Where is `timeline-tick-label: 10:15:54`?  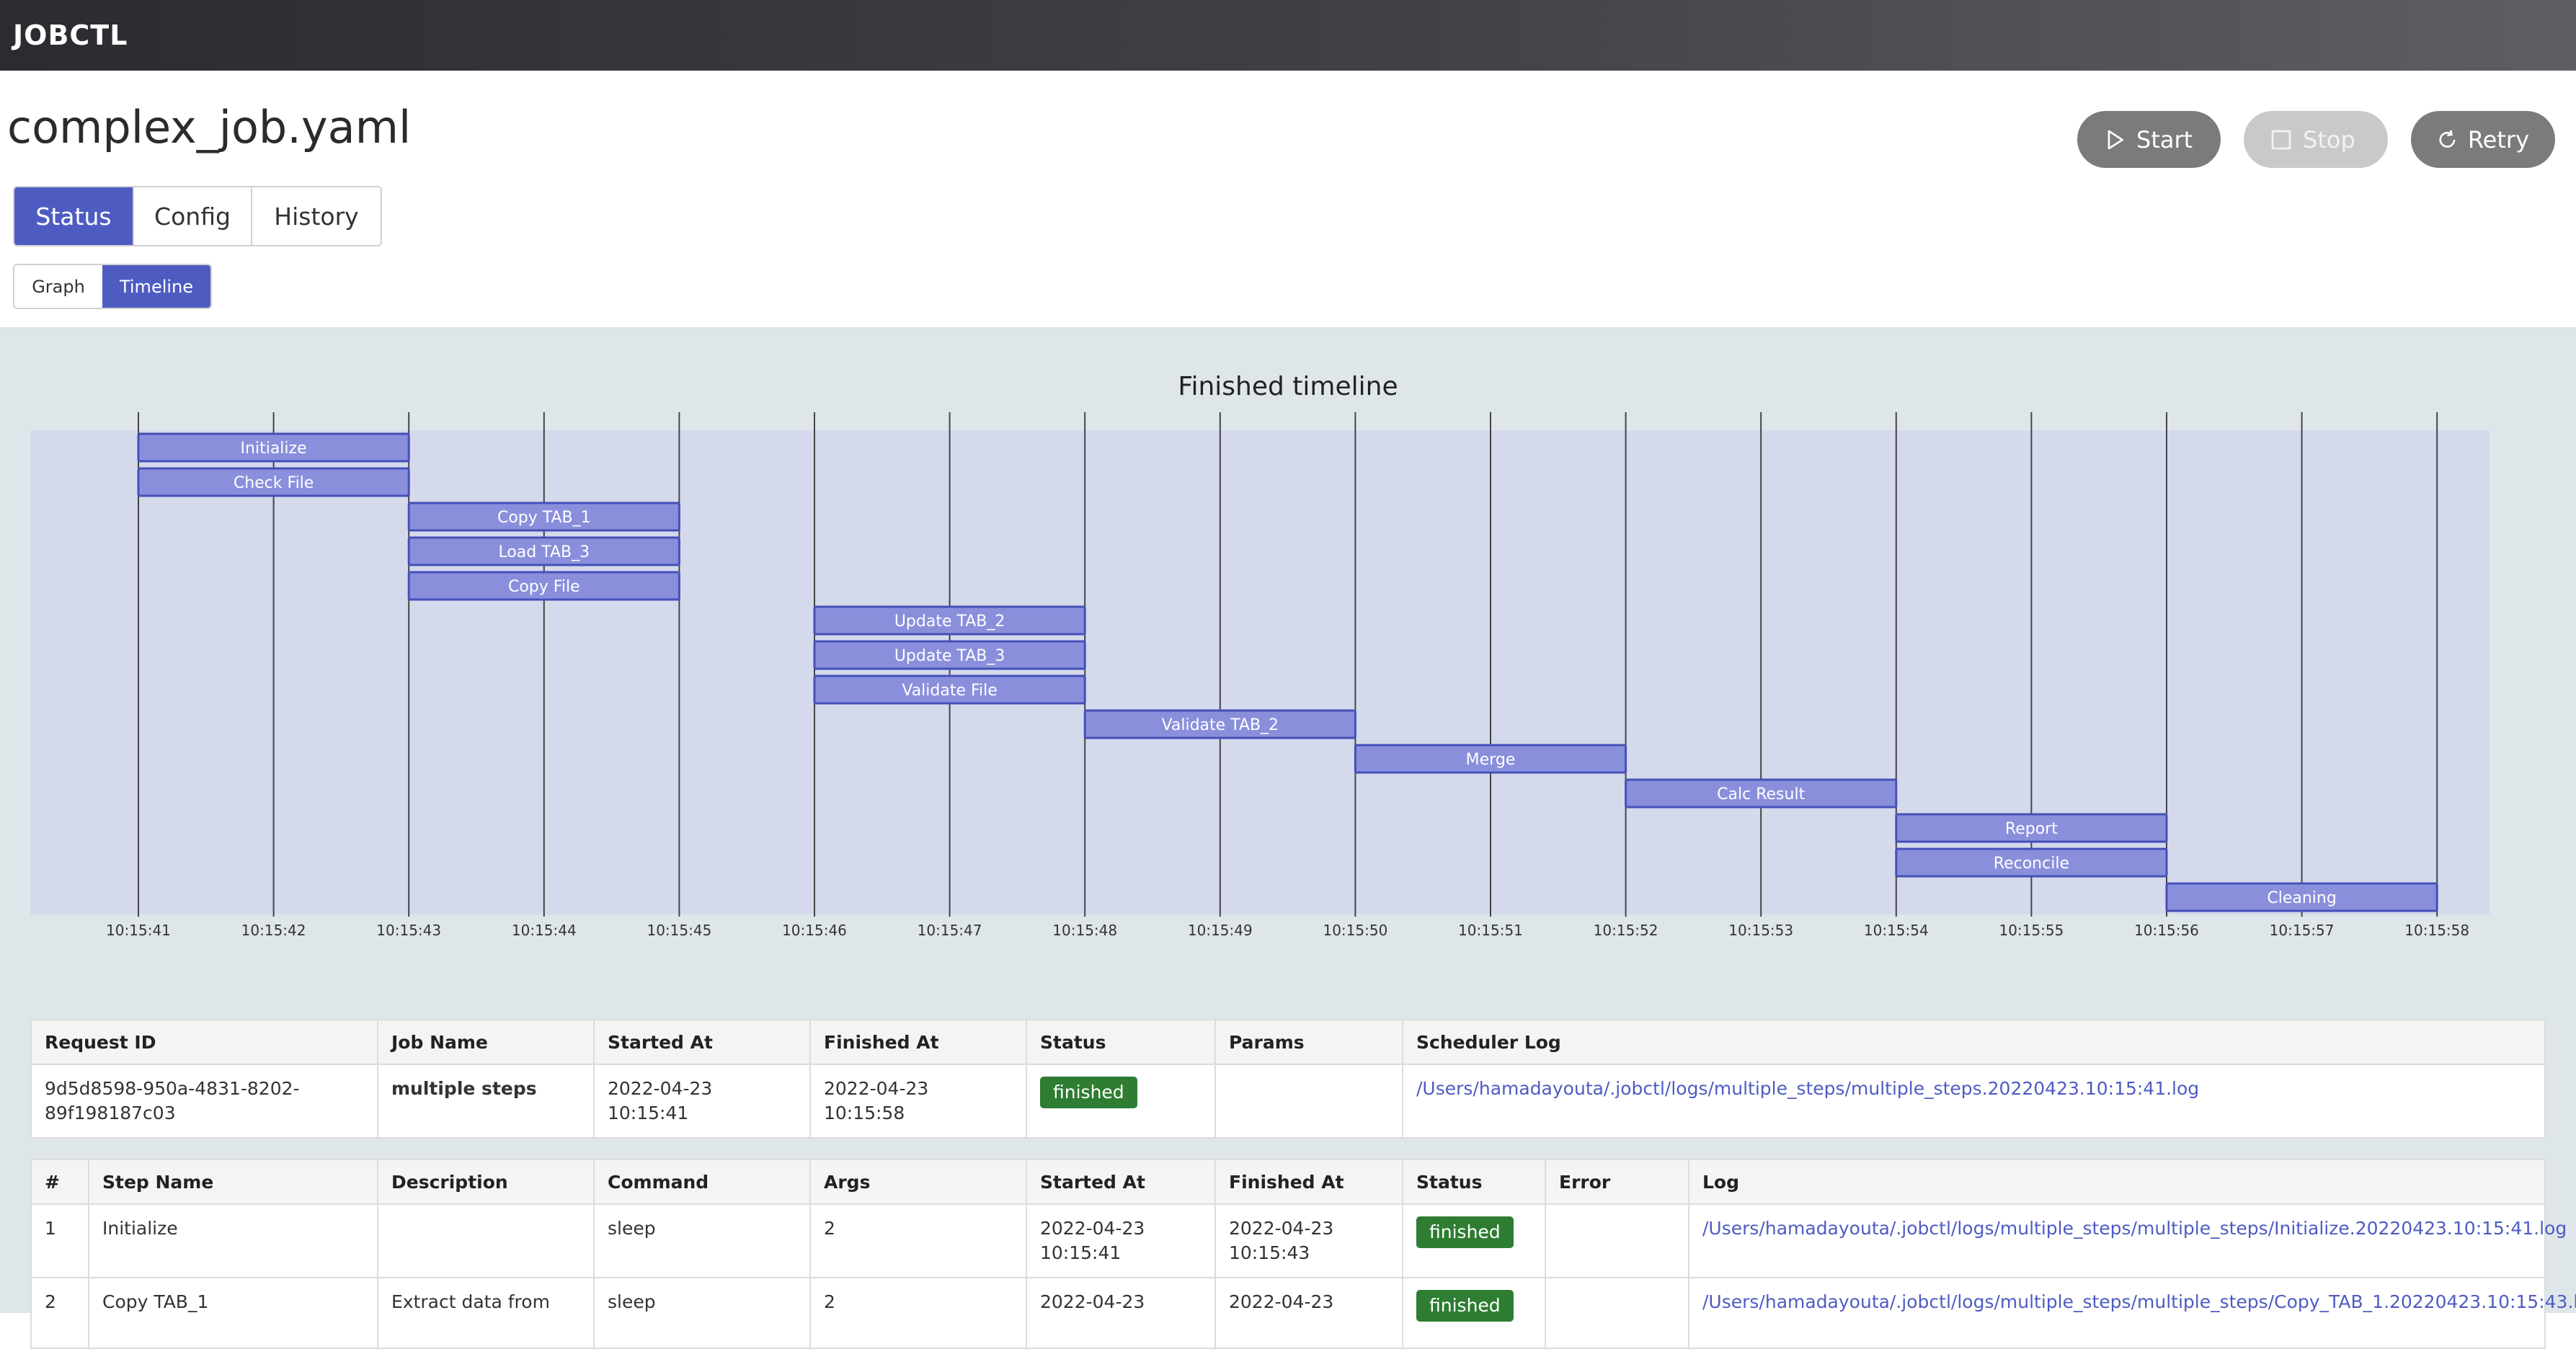 timeline-tick-label: 10:15:54 is located at coordinates (1896, 930).